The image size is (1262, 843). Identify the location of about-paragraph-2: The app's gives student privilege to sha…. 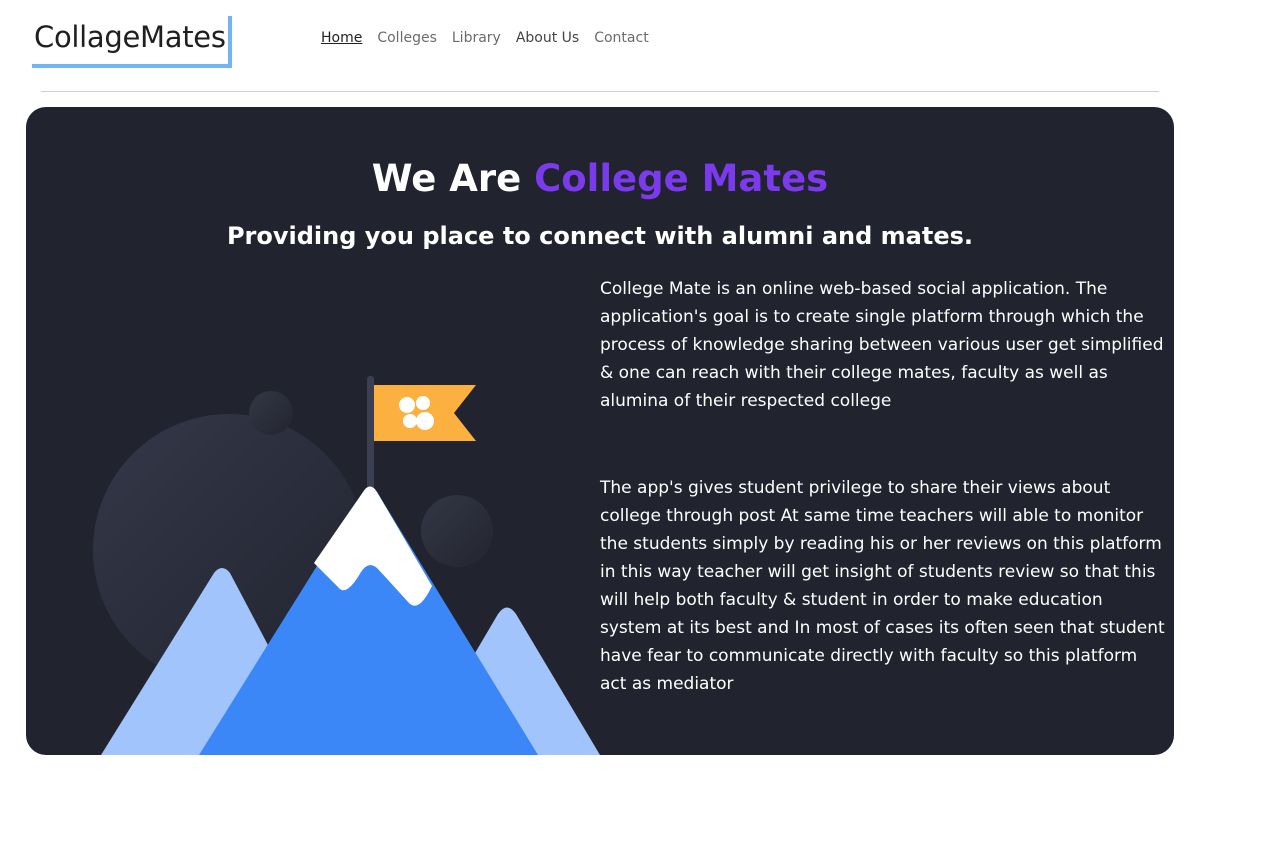
(882, 586).